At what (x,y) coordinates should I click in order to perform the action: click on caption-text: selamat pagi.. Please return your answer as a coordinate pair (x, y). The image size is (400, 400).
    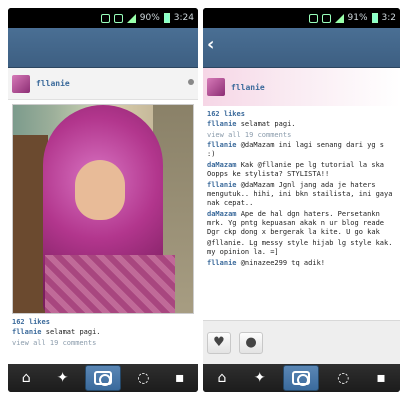
    Looking at the image, I should click on (73, 332).